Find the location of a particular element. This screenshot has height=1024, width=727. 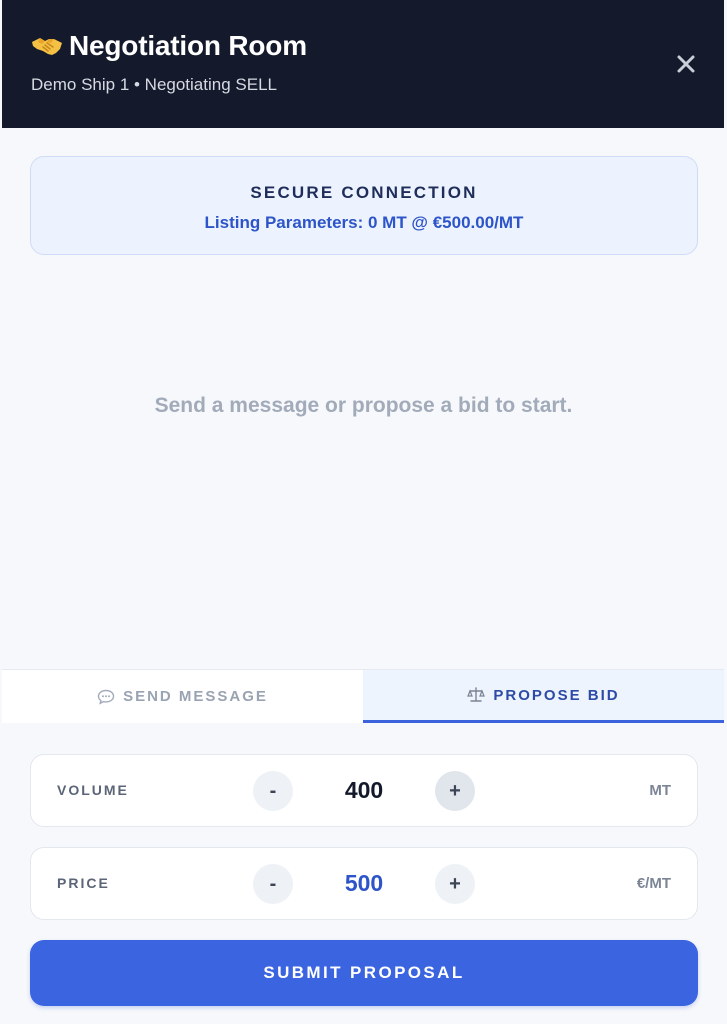

tab-propose-bid: PROPOSE BID is located at coordinates (543, 696).